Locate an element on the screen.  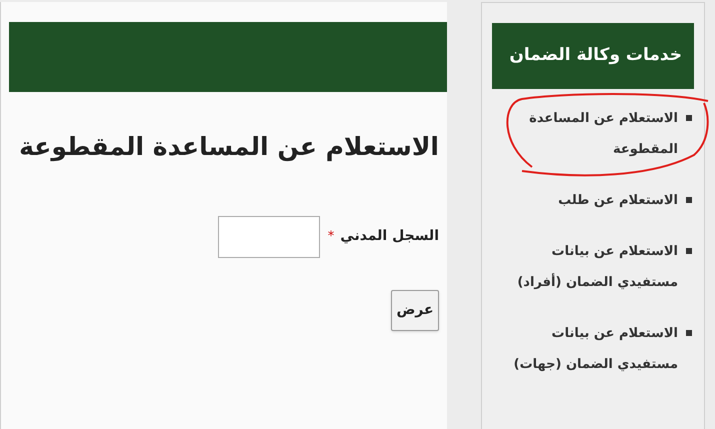
required-mark: * is located at coordinates (331, 237).